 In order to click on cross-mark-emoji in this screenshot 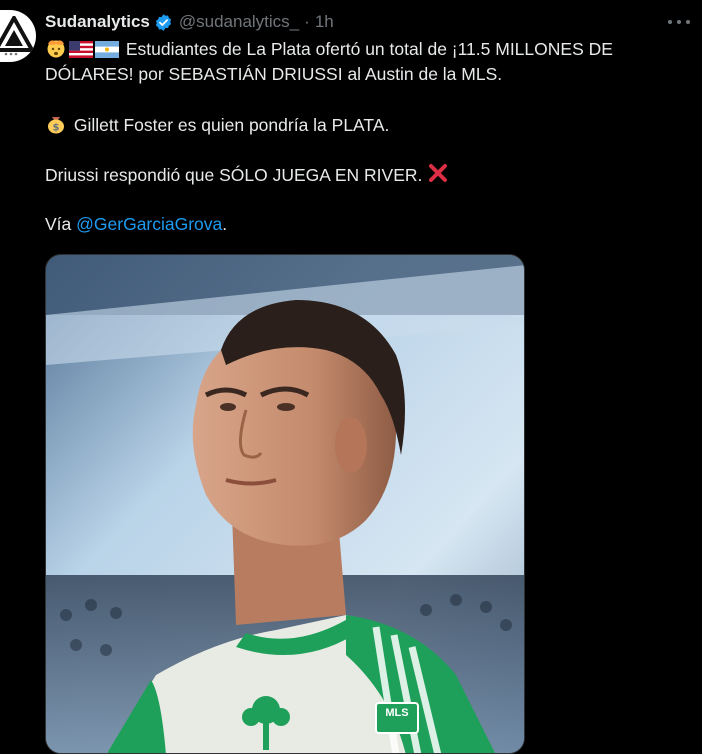, I will do `click(438, 173)`.